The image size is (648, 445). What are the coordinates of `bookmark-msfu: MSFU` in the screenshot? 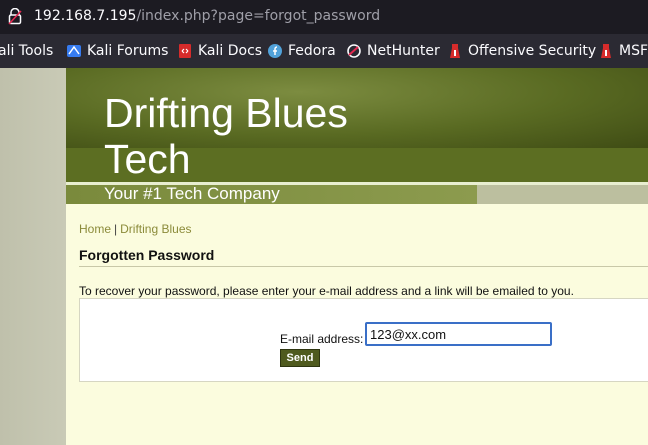 It's located at (623, 51).